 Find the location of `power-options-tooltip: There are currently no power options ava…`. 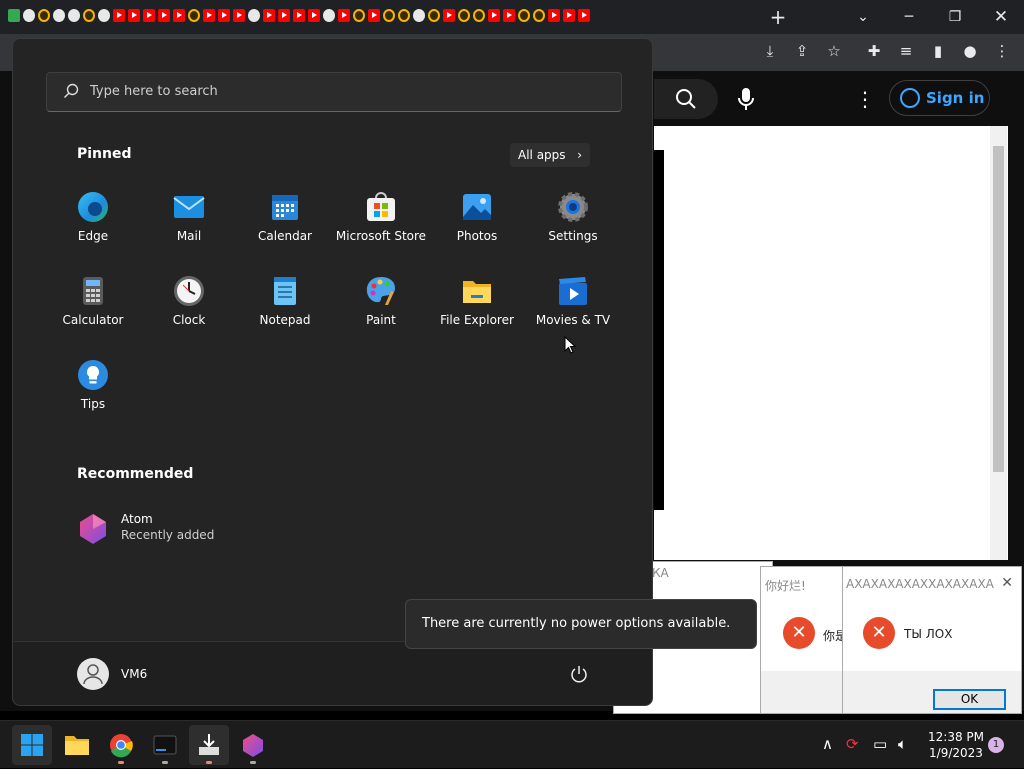

power-options-tooltip: There are currently no power options ava… is located at coordinates (581, 624).